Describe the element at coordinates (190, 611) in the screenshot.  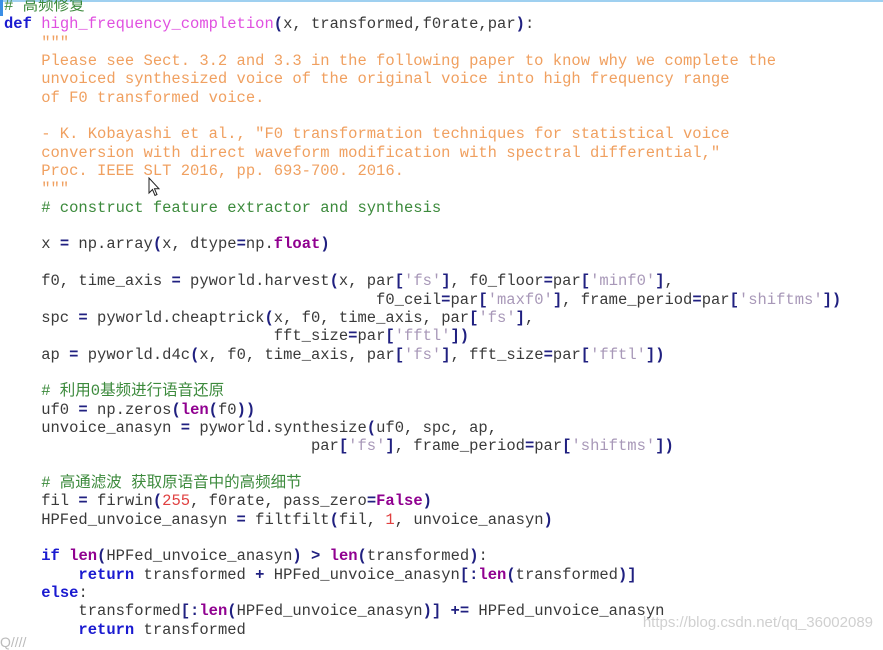
I see `code-token: [:` at that location.